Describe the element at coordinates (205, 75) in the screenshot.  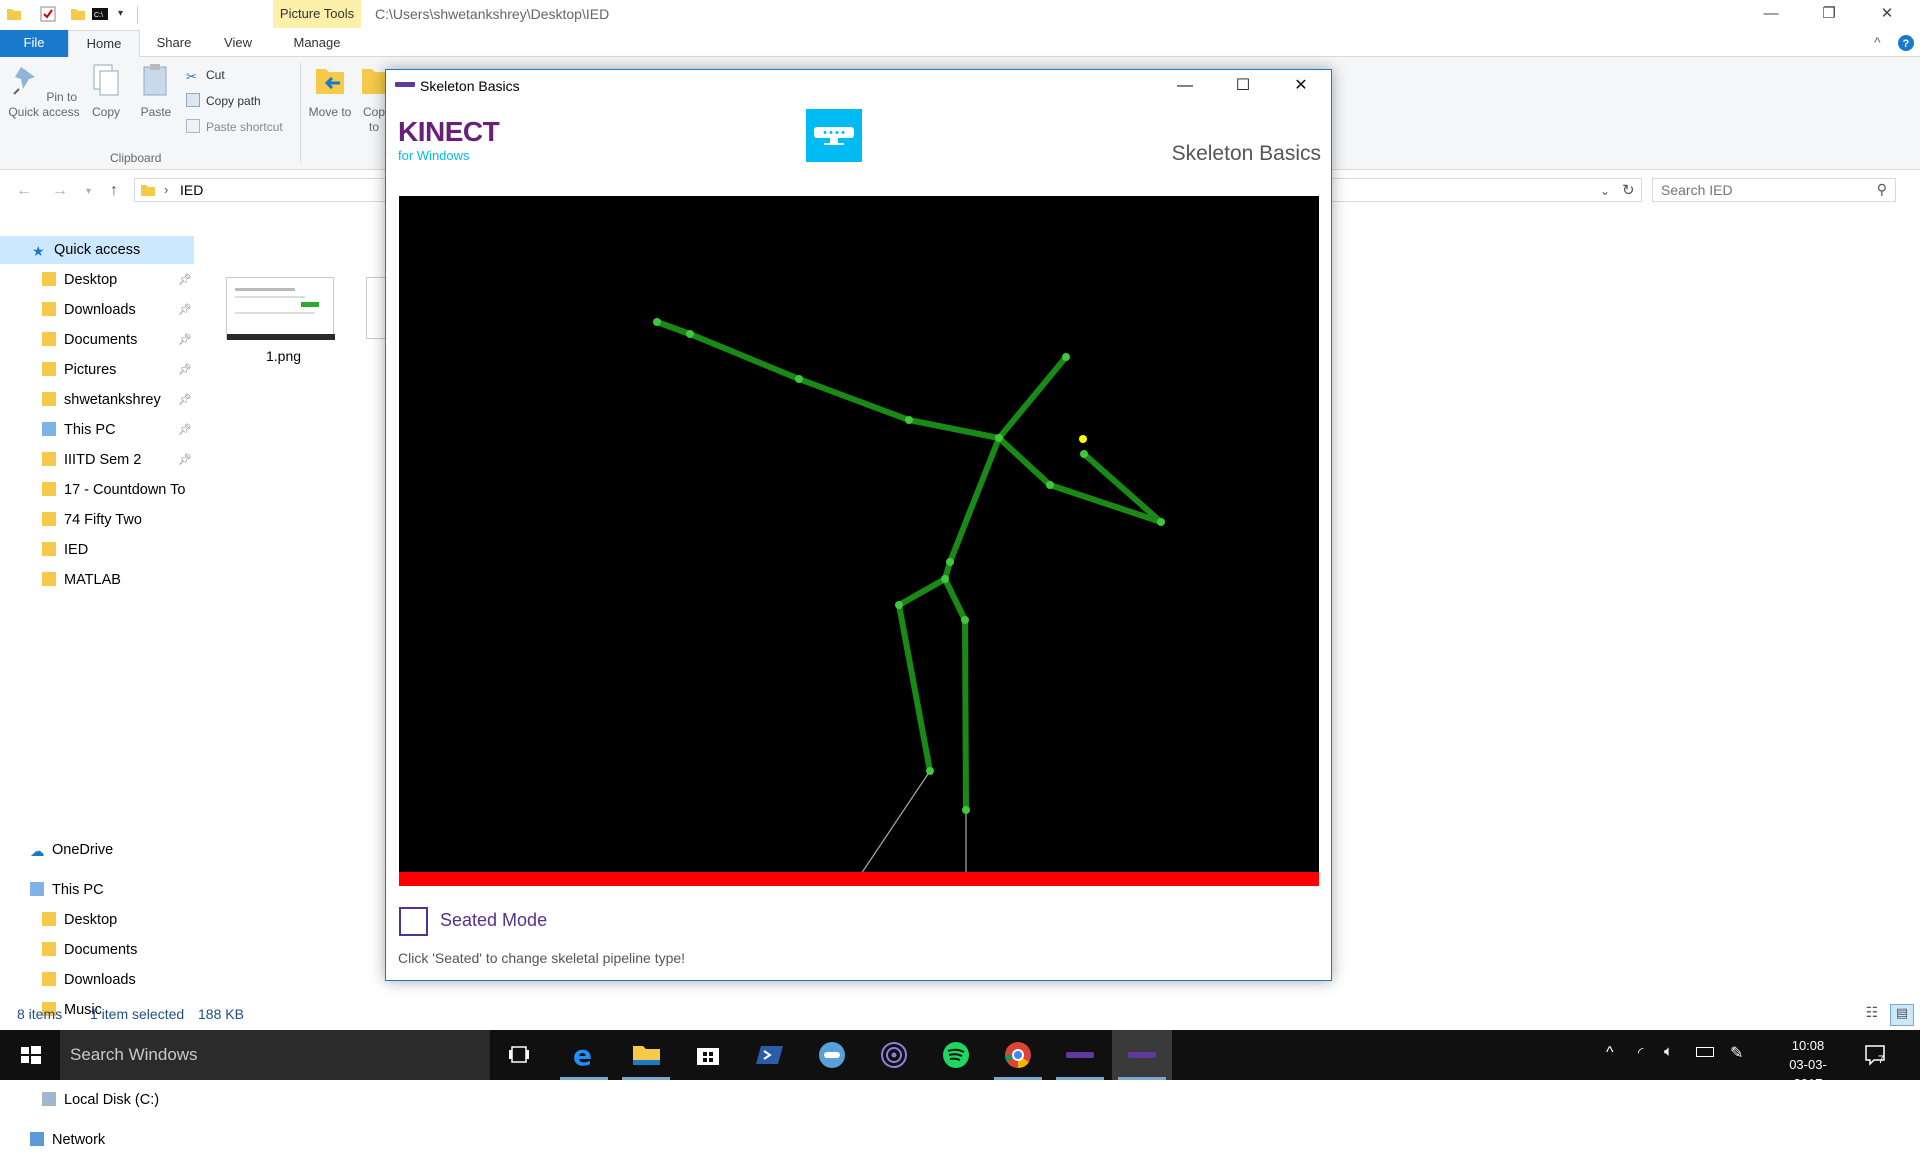
I see `cut-button: ✂ Cut` at that location.